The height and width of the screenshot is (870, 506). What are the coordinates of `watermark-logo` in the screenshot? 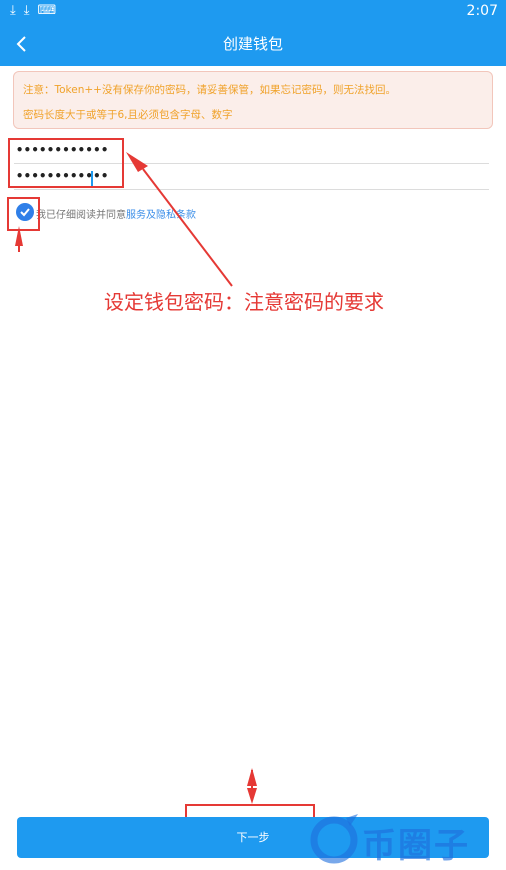 It's located at (334, 839).